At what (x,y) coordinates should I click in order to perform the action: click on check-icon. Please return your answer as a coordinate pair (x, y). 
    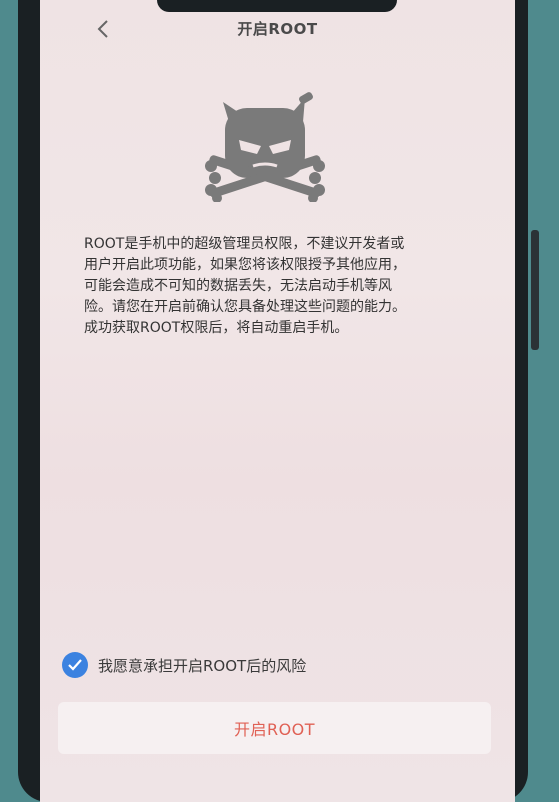
    Looking at the image, I should click on (75, 665).